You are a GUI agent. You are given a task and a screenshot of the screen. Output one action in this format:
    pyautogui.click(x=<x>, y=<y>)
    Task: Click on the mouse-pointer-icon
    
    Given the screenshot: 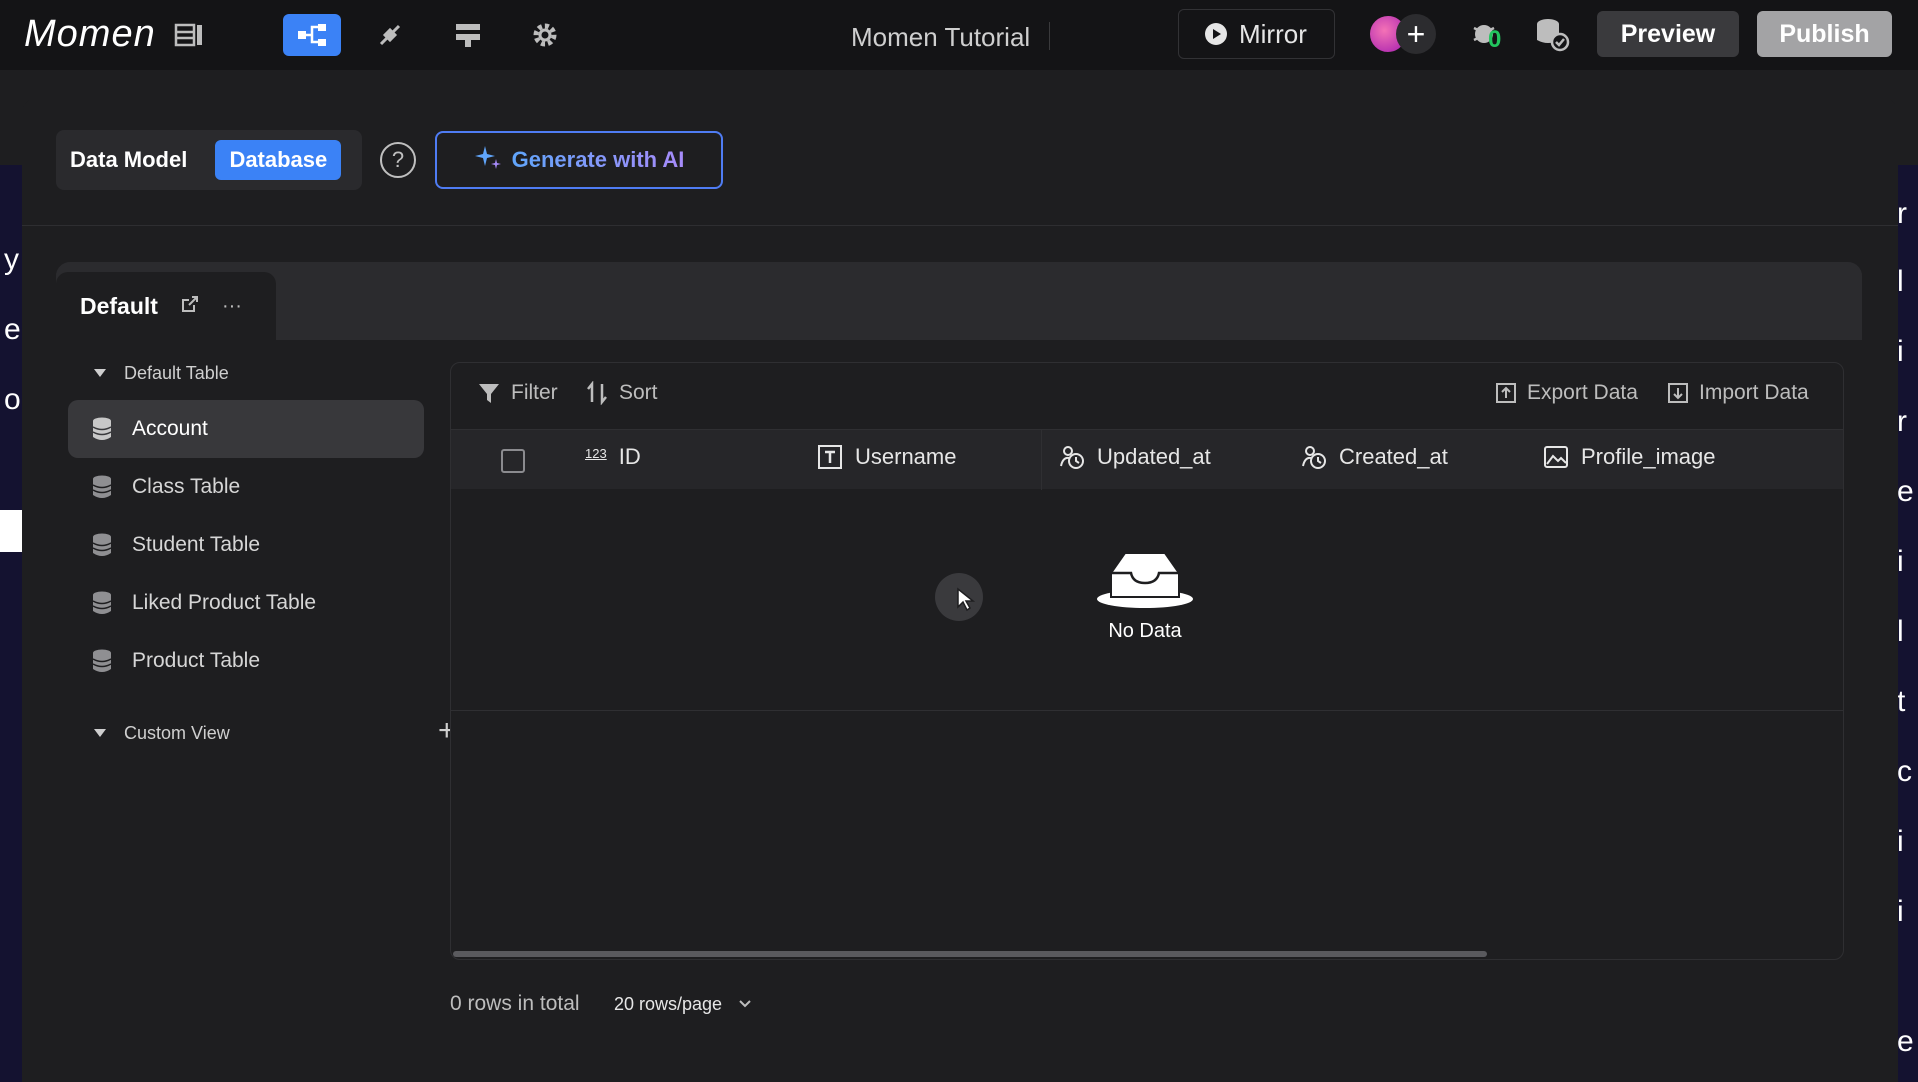 What is the action you would take?
    pyautogui.click(x=966, y=599)
    